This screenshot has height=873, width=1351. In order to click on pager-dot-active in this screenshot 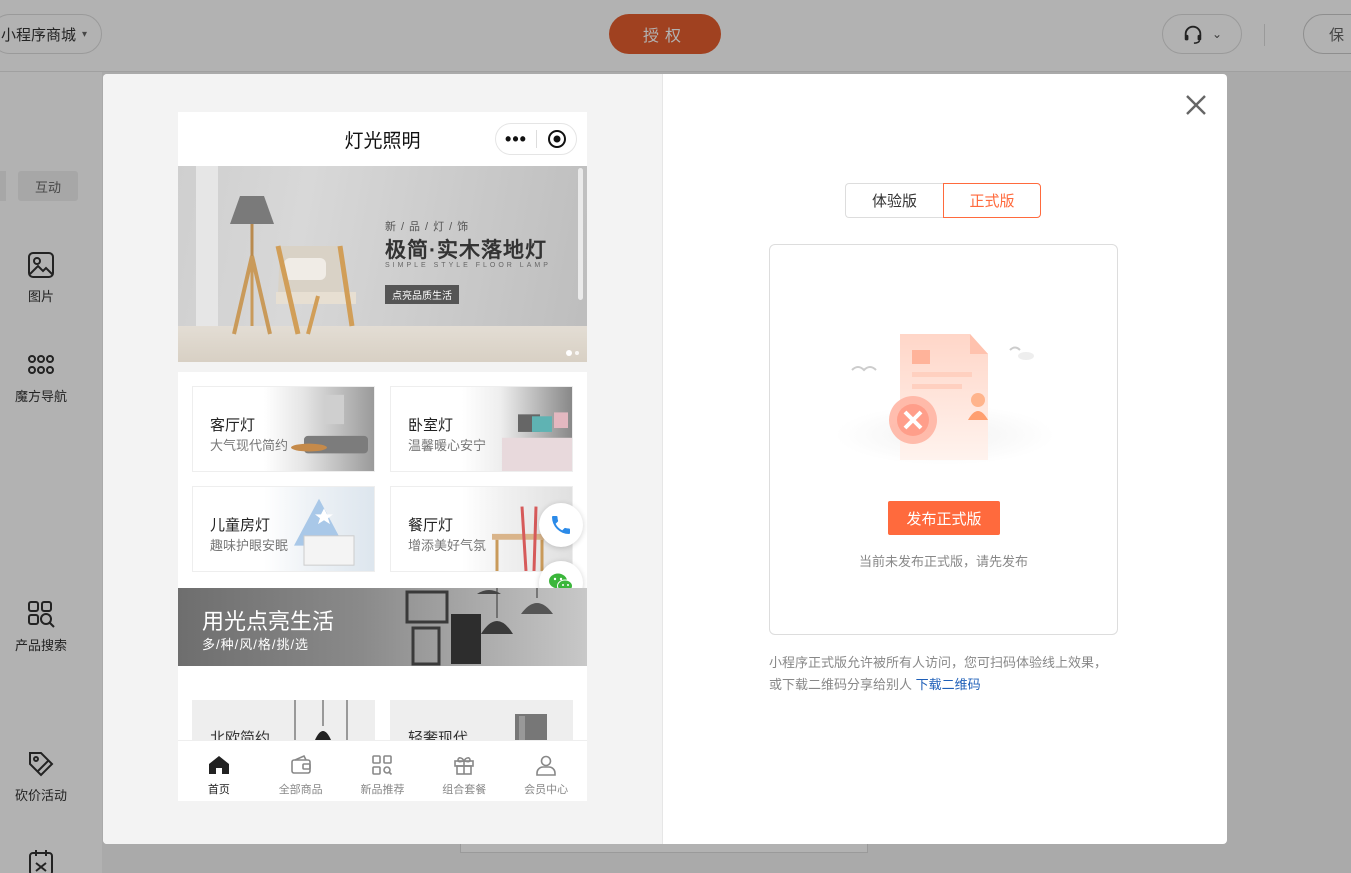, I will do `click(569, 353)`.